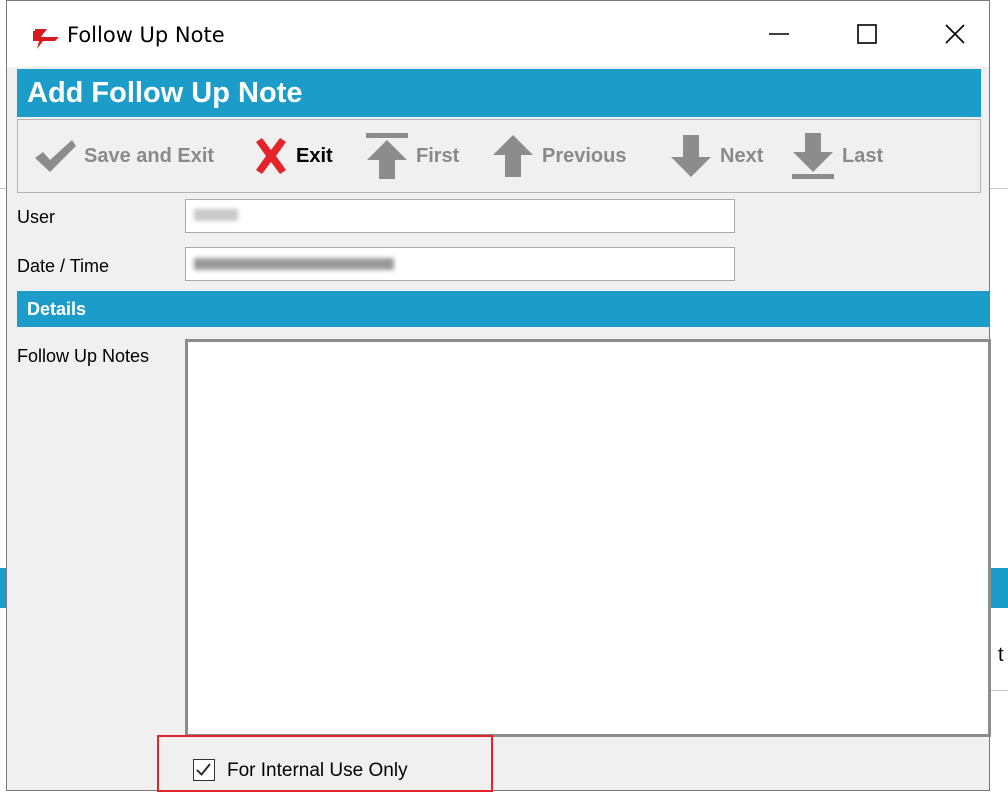  Describe the element at coordinates (411, 156) in the screenshot. I see `first-button: First` at that location.